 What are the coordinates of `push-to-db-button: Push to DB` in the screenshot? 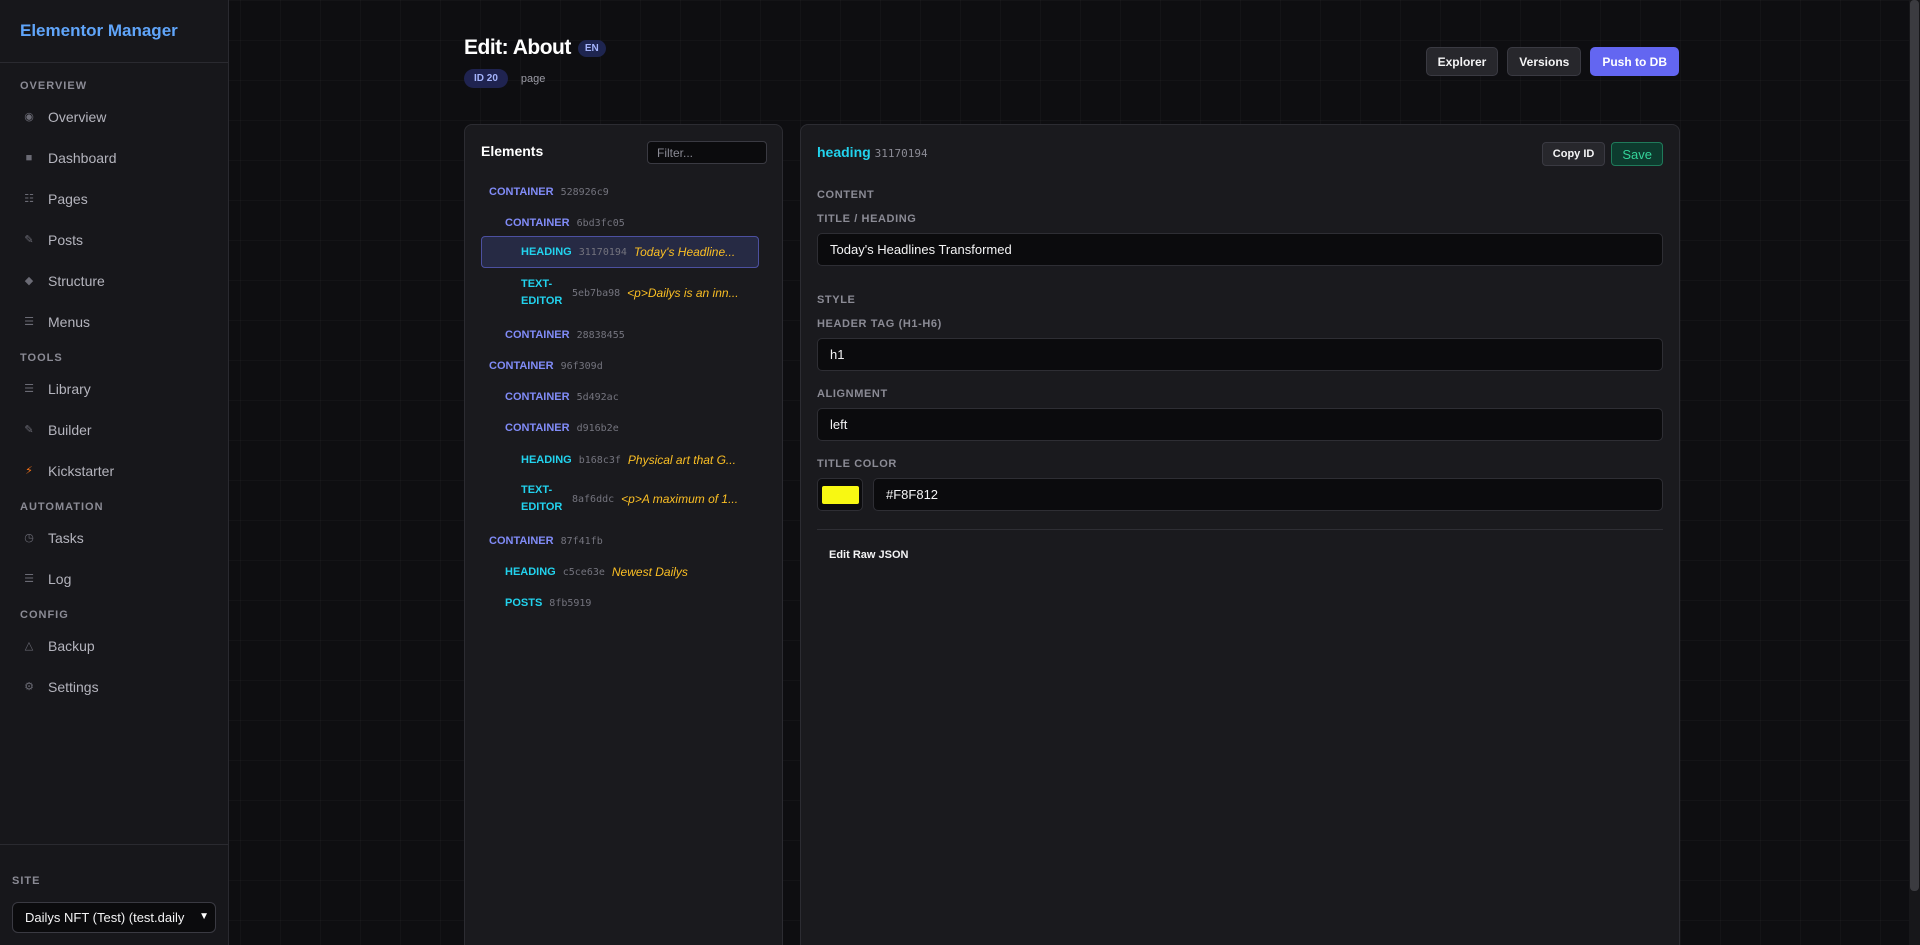 It's located at (1634, 61).